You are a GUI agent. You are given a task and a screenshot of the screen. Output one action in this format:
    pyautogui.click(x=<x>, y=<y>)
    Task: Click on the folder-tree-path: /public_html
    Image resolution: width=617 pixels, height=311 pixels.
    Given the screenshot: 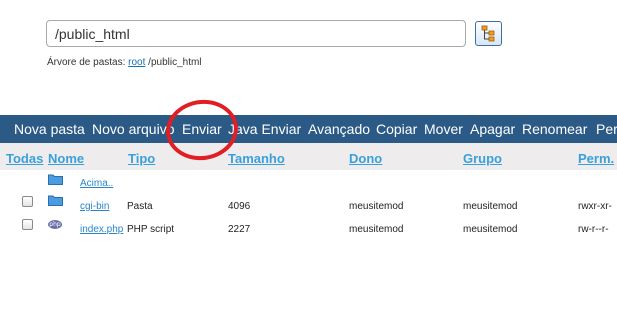 What is the action you would take?
    pyautogui.click(x=175, y=62)
    